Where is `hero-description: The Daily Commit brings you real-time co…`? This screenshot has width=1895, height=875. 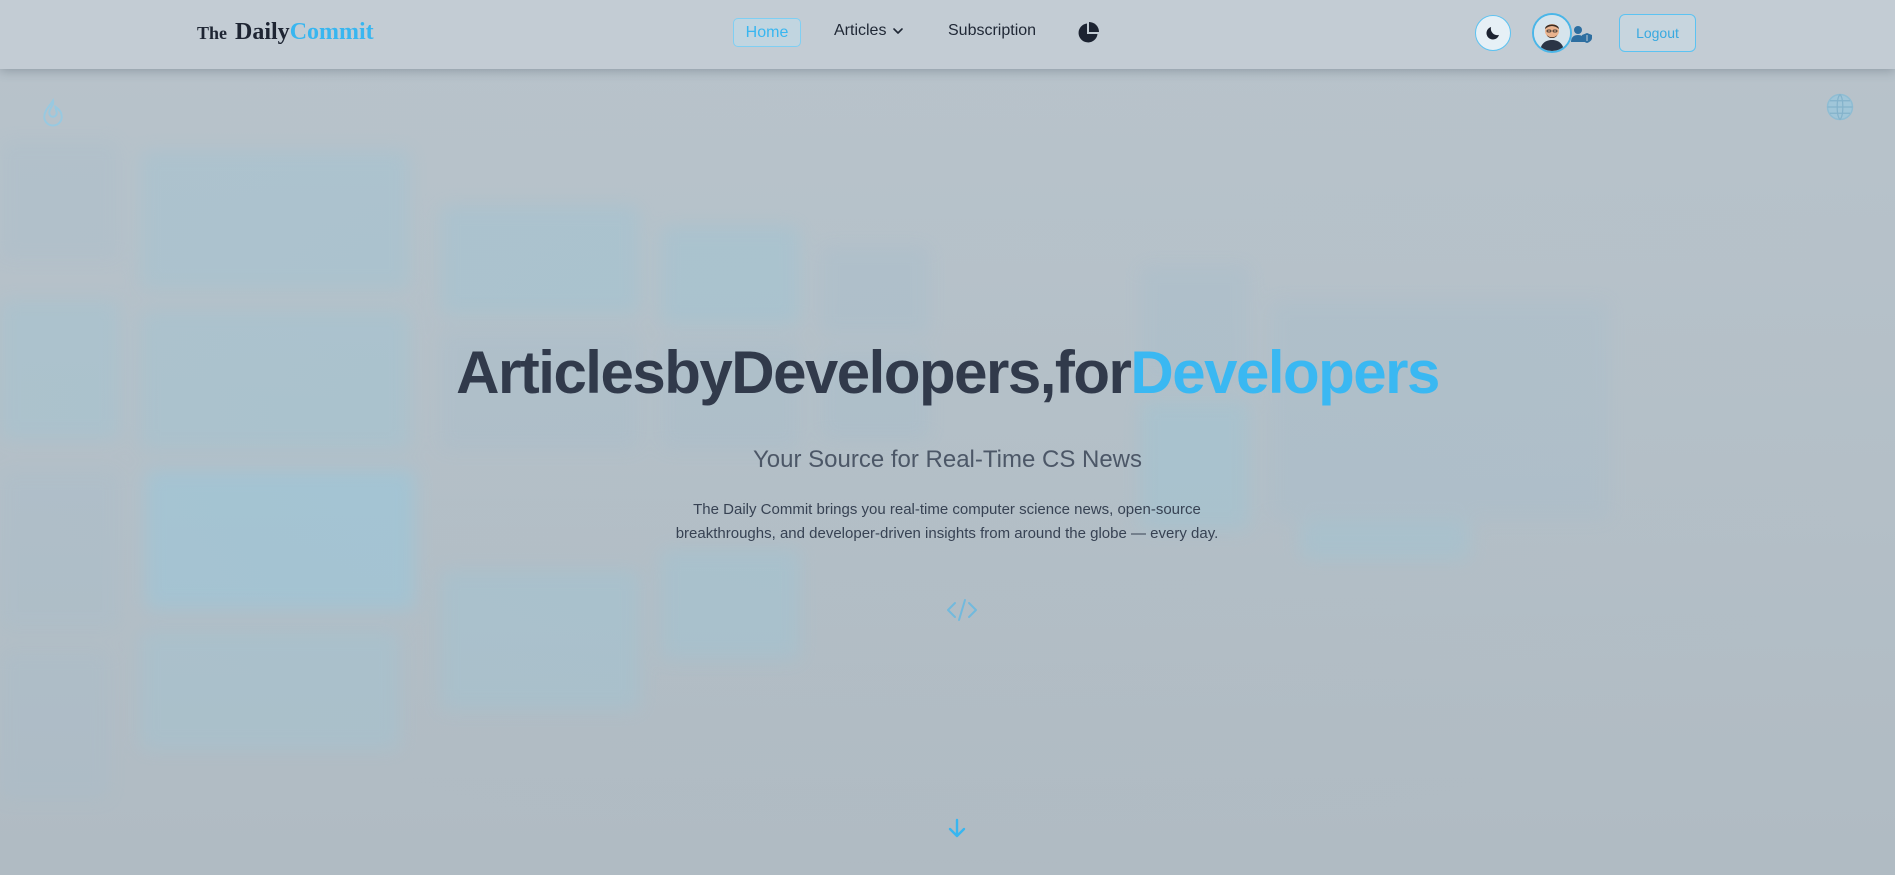 hero-description: The Daily Commit brings you real-time co… is located at coordinates (947, 521).